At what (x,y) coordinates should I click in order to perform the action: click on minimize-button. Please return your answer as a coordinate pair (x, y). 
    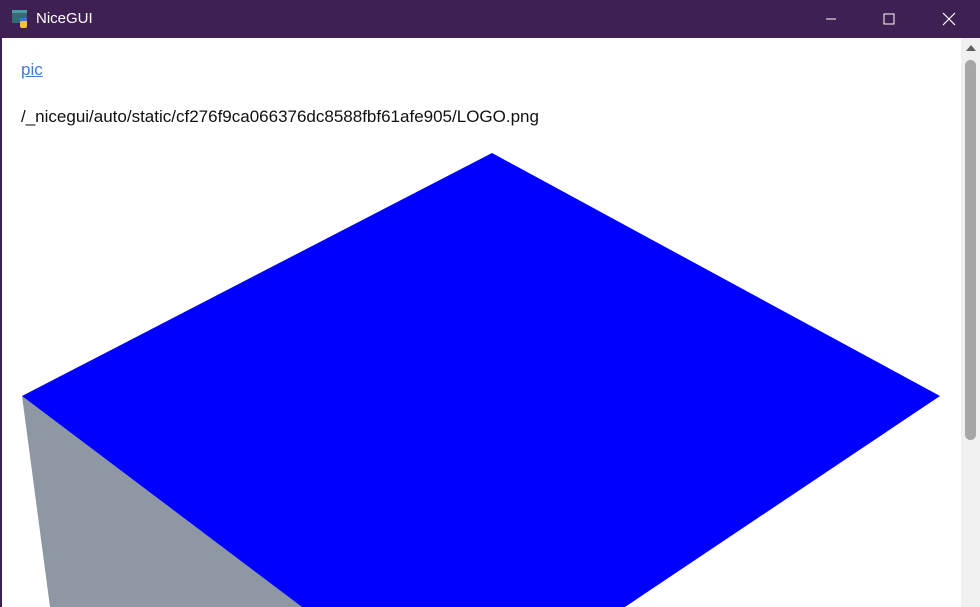
    Looking at the image, I should click on (831, 19).